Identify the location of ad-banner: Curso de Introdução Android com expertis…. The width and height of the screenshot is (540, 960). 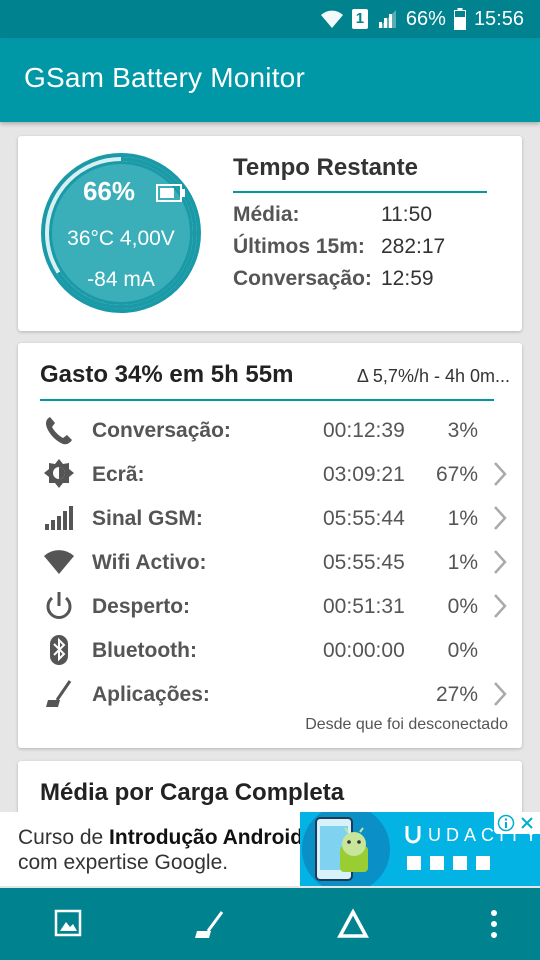
(270, 849).